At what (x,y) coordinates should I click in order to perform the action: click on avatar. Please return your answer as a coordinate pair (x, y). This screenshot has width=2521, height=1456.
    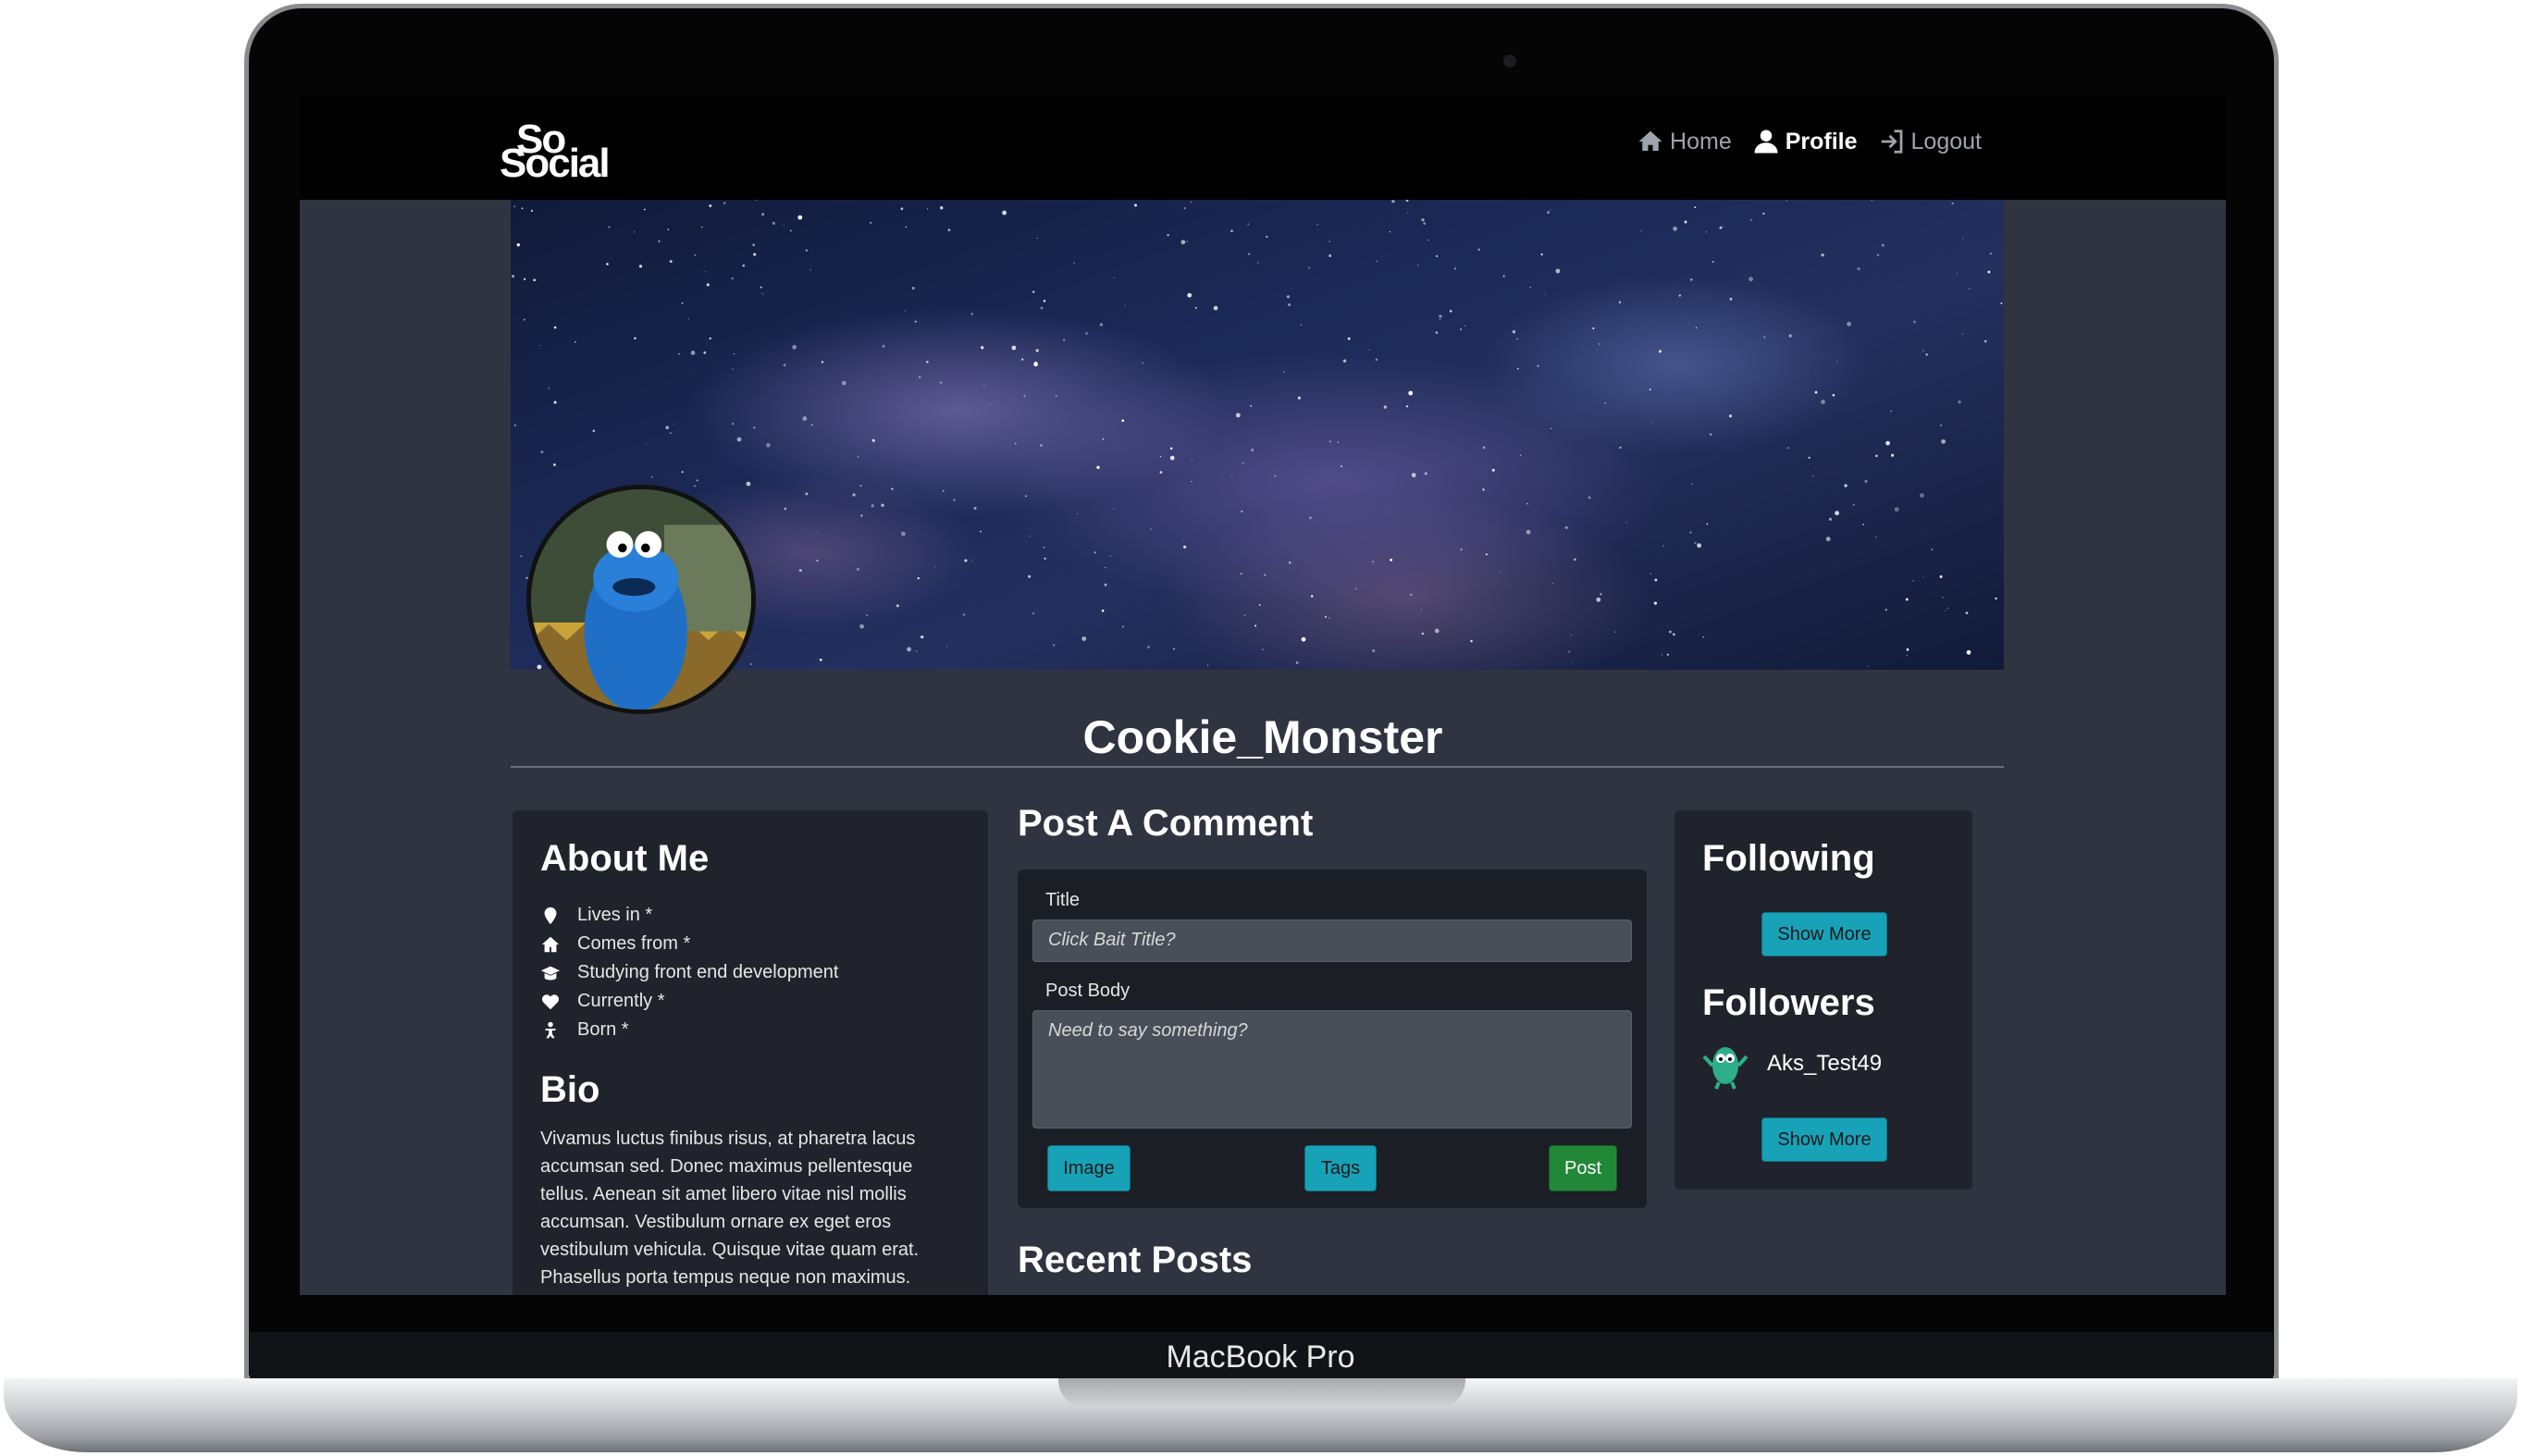
    Looking at the image, I should click on (641, 599).